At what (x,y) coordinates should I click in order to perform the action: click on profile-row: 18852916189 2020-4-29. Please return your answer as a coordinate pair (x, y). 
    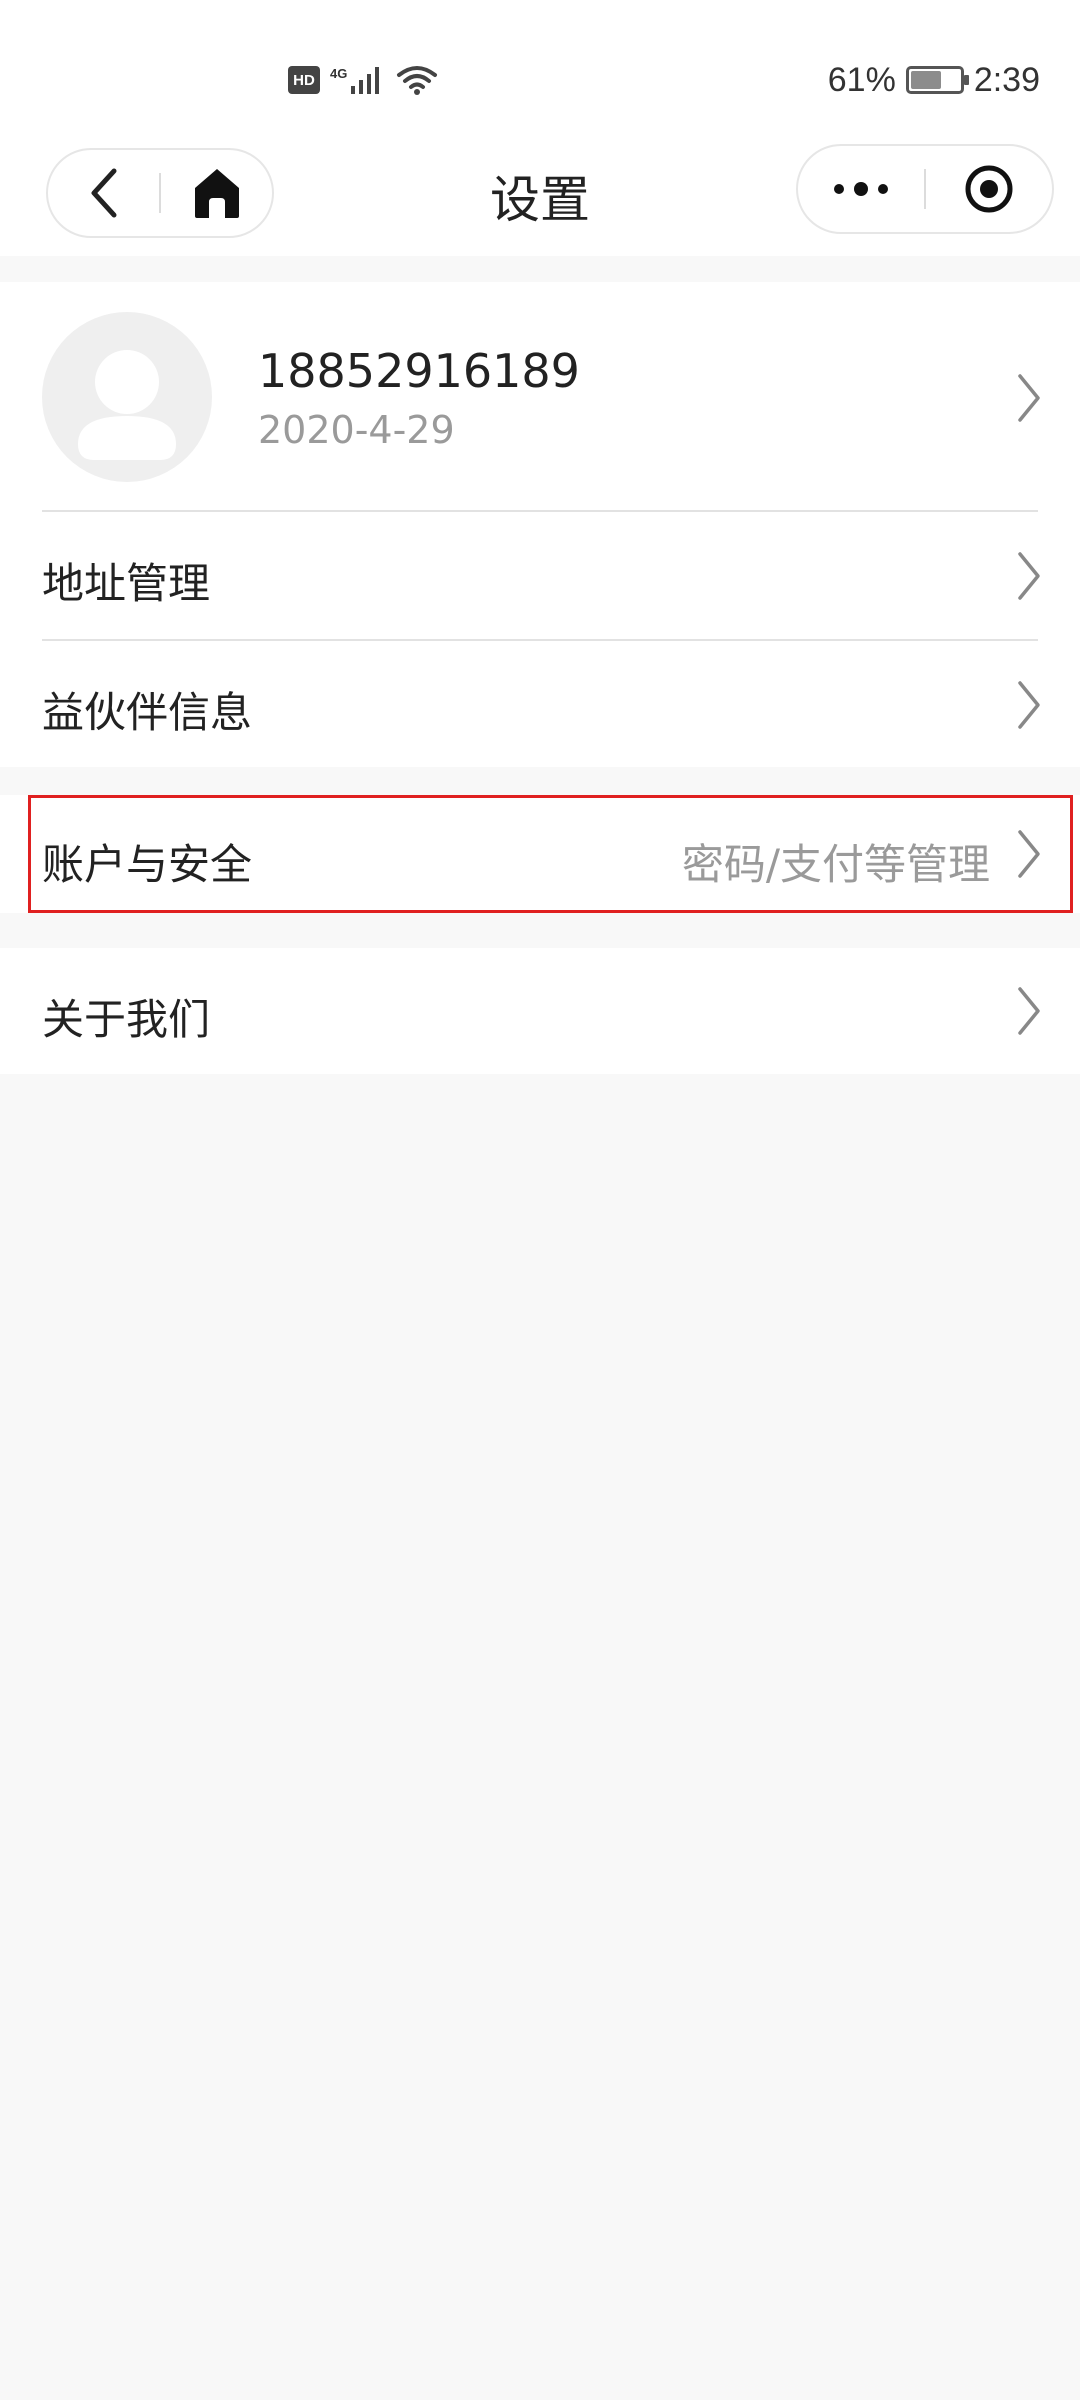
    Looking at the image, I should click on (540, 398).